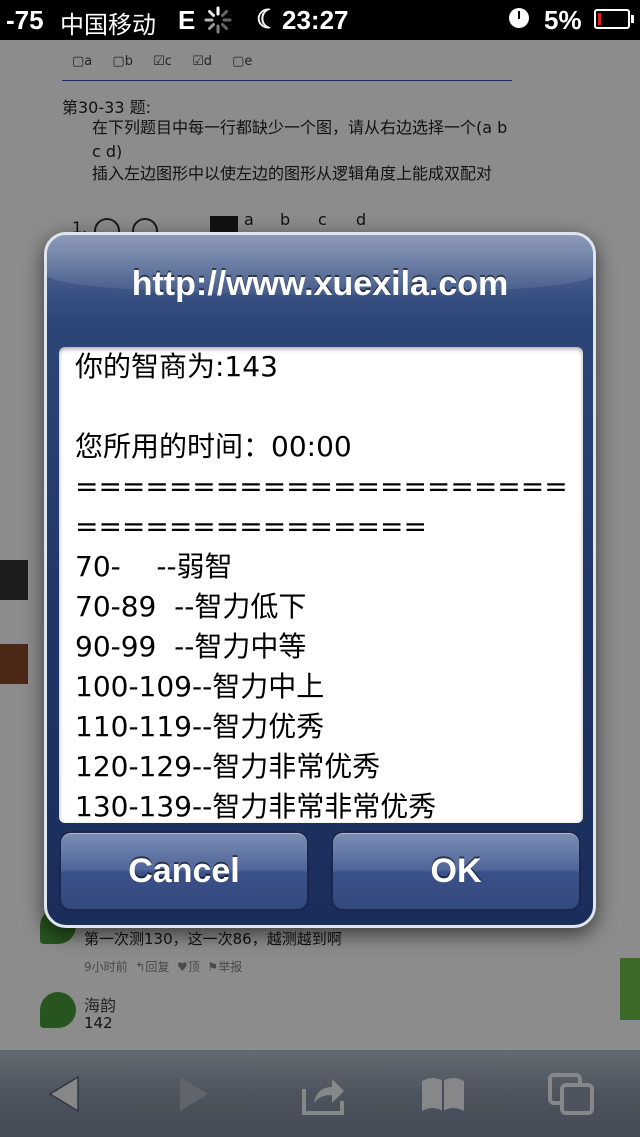 This screenshot has height=1137, width=640. What do you see at coordinates (519, 18) in the screenshot?
I see `alarm-clock-icon` at bounding box center [519, 18].